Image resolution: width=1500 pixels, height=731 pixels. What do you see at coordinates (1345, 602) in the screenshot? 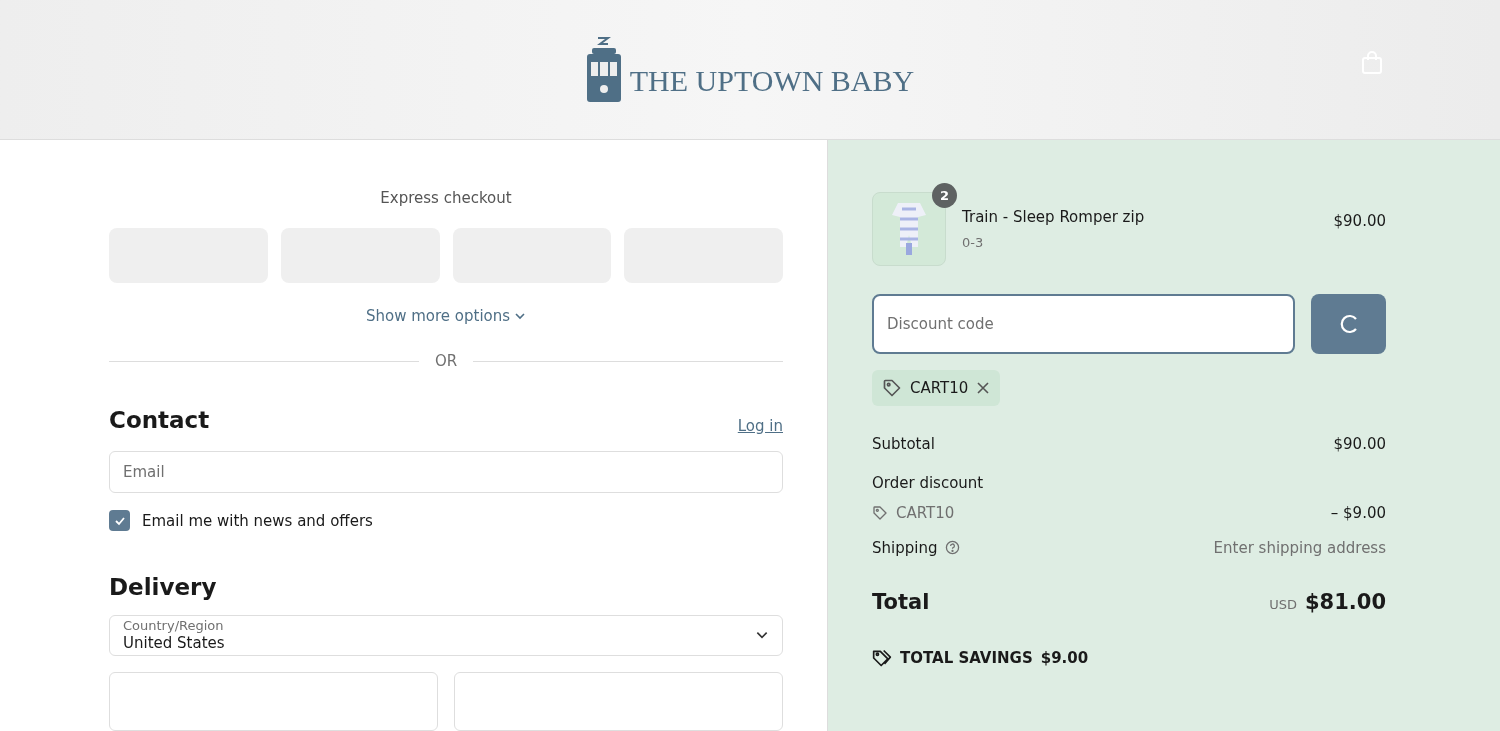
I see `total-value: $81.00` at bounding box center [1345, 602].